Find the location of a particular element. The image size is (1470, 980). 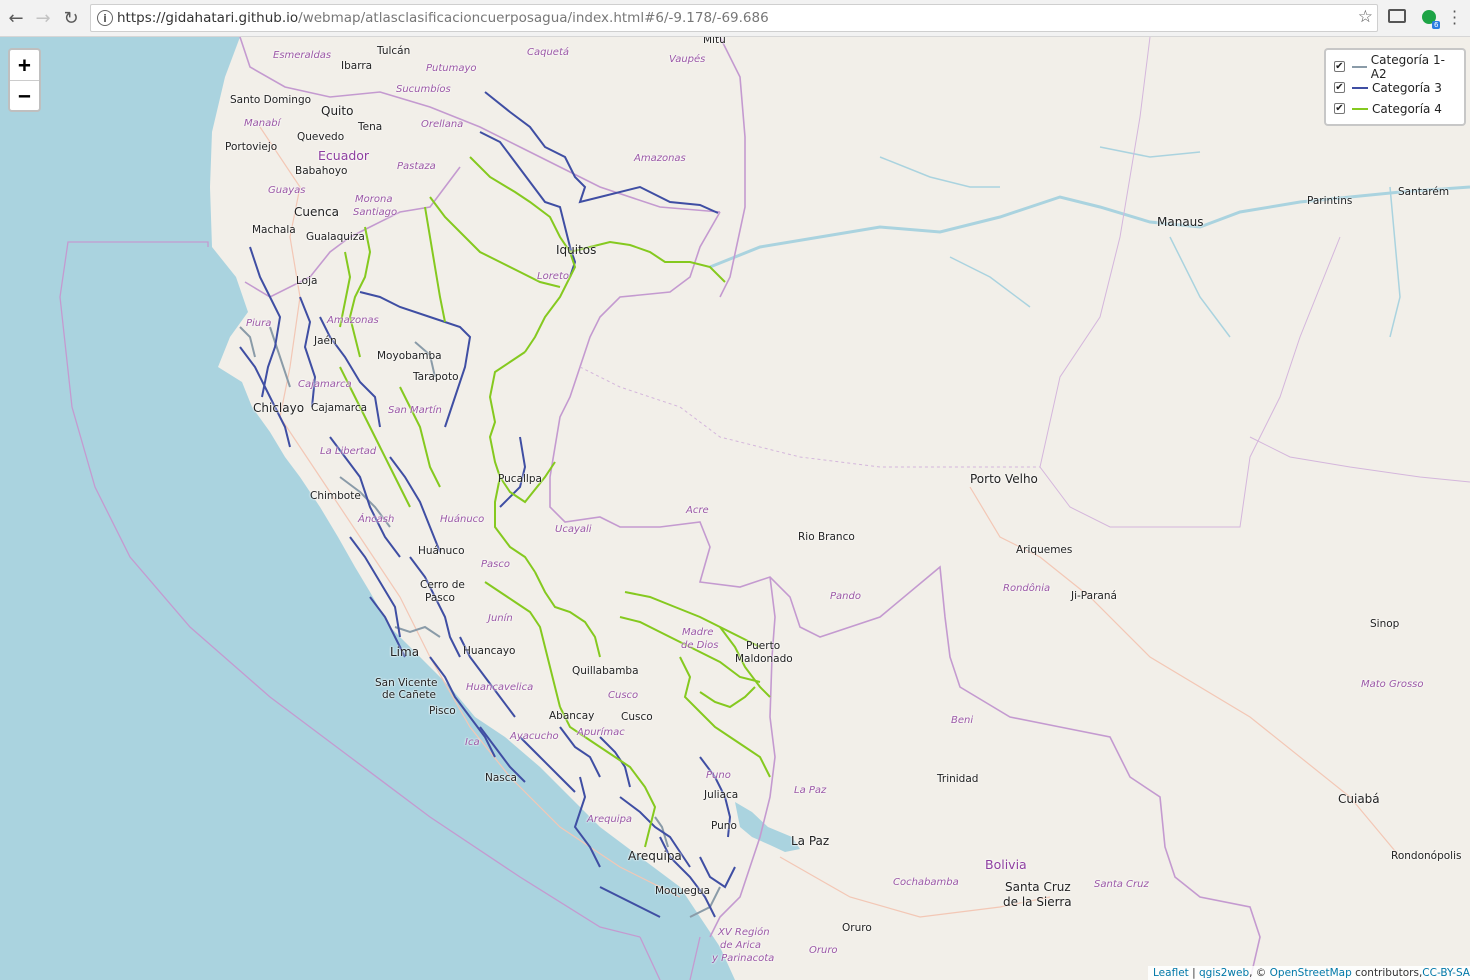

reload-icon: ↻ is located at coordinates (71, 18).